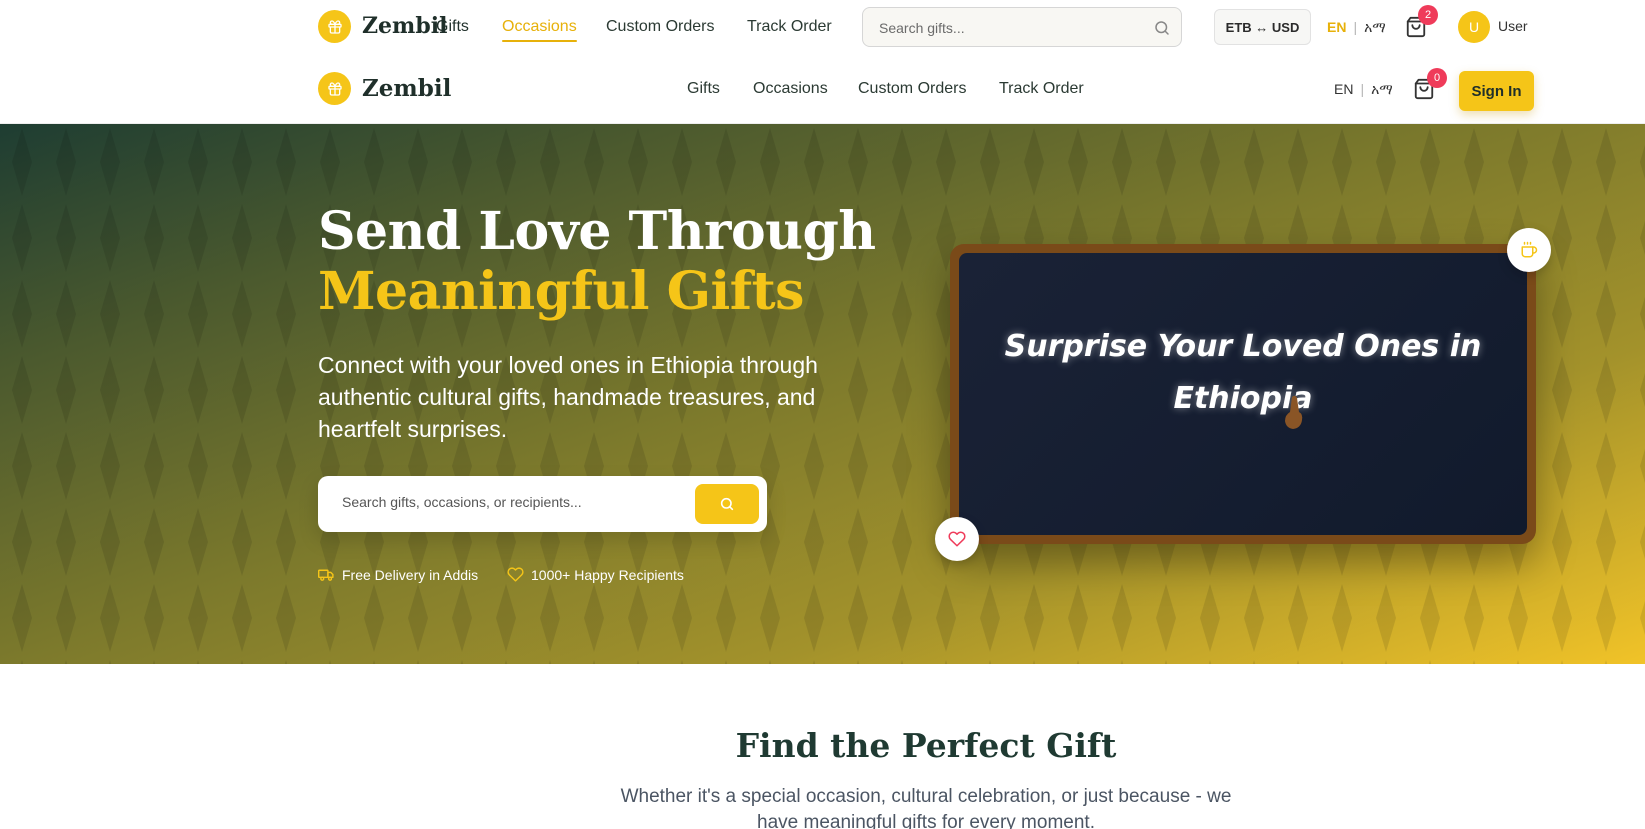  I want to click on chalkboard-surface: Surprise Your Loved Ones in Ethiopia, so click(1243, 394).